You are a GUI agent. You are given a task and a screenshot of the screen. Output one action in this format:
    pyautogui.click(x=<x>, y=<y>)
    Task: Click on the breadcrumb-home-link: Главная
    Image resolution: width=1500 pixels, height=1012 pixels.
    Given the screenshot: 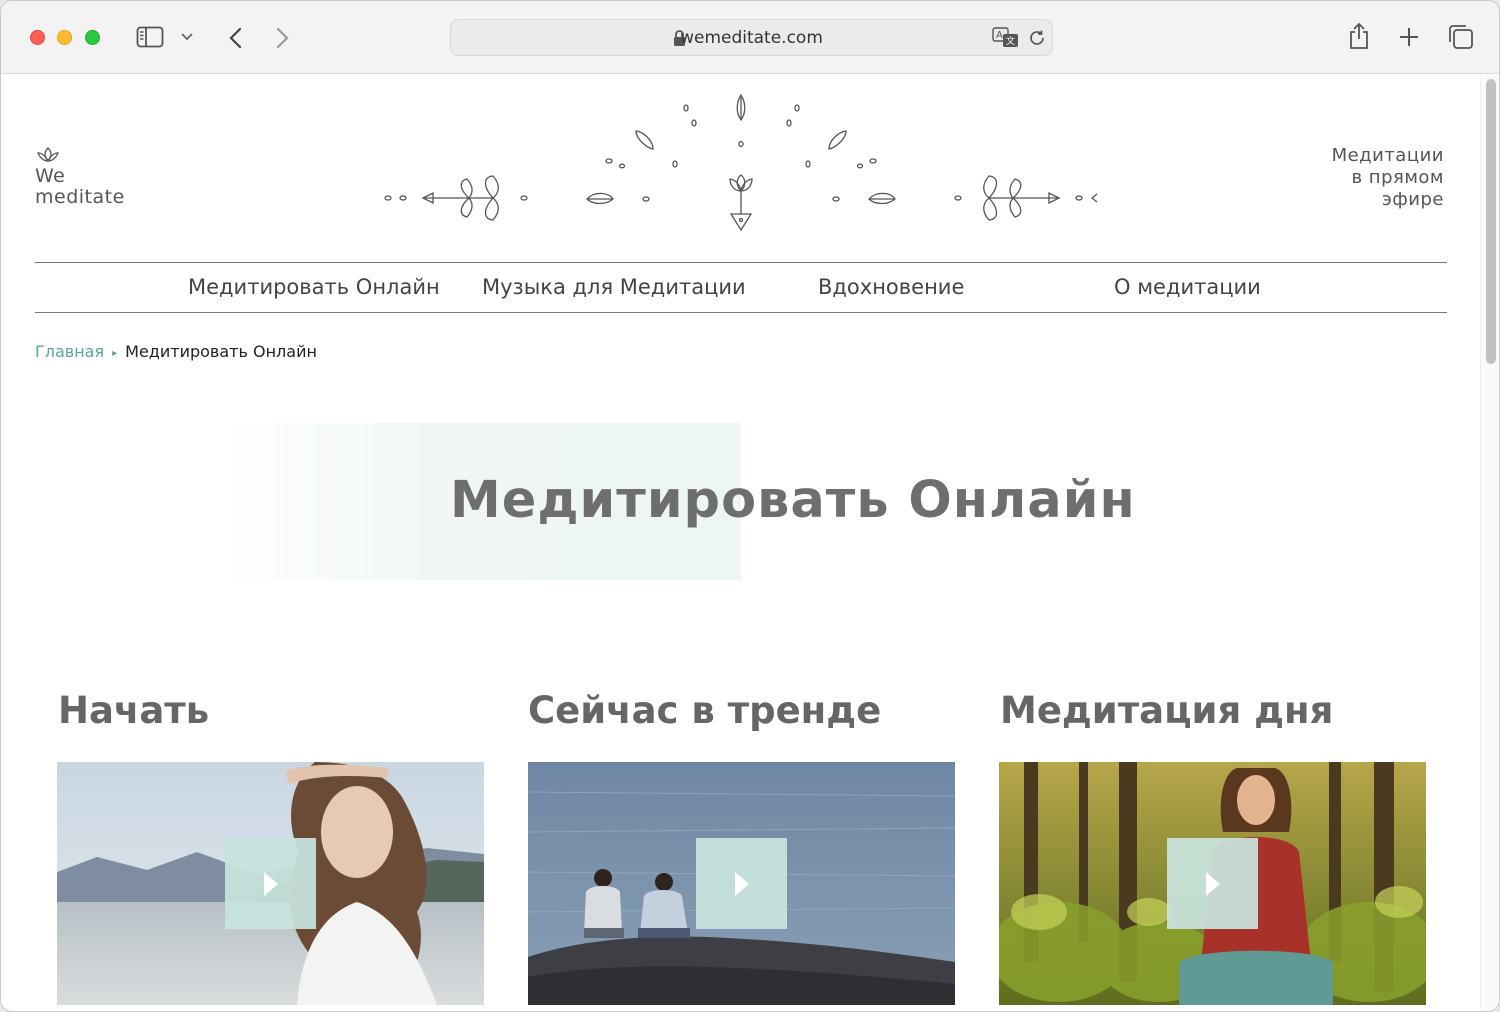 What is the action you would take?
    pyautogui.click(x=69, y=351)
    